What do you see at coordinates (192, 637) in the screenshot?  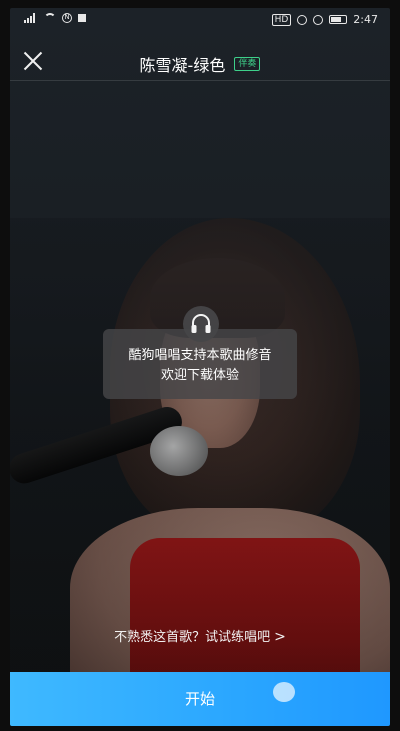 I see `practice-label: 不熟悉这首歌？试试练唱吧` at bounding box center [192, 637].